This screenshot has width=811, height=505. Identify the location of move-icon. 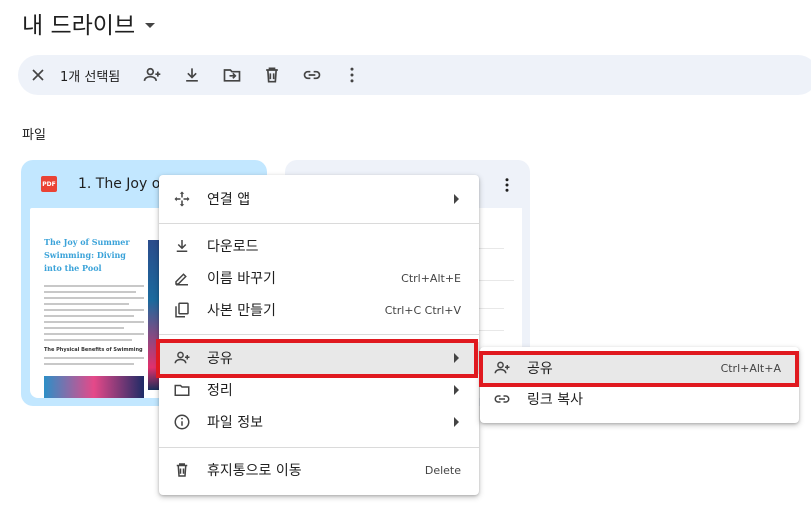
(232, 75).